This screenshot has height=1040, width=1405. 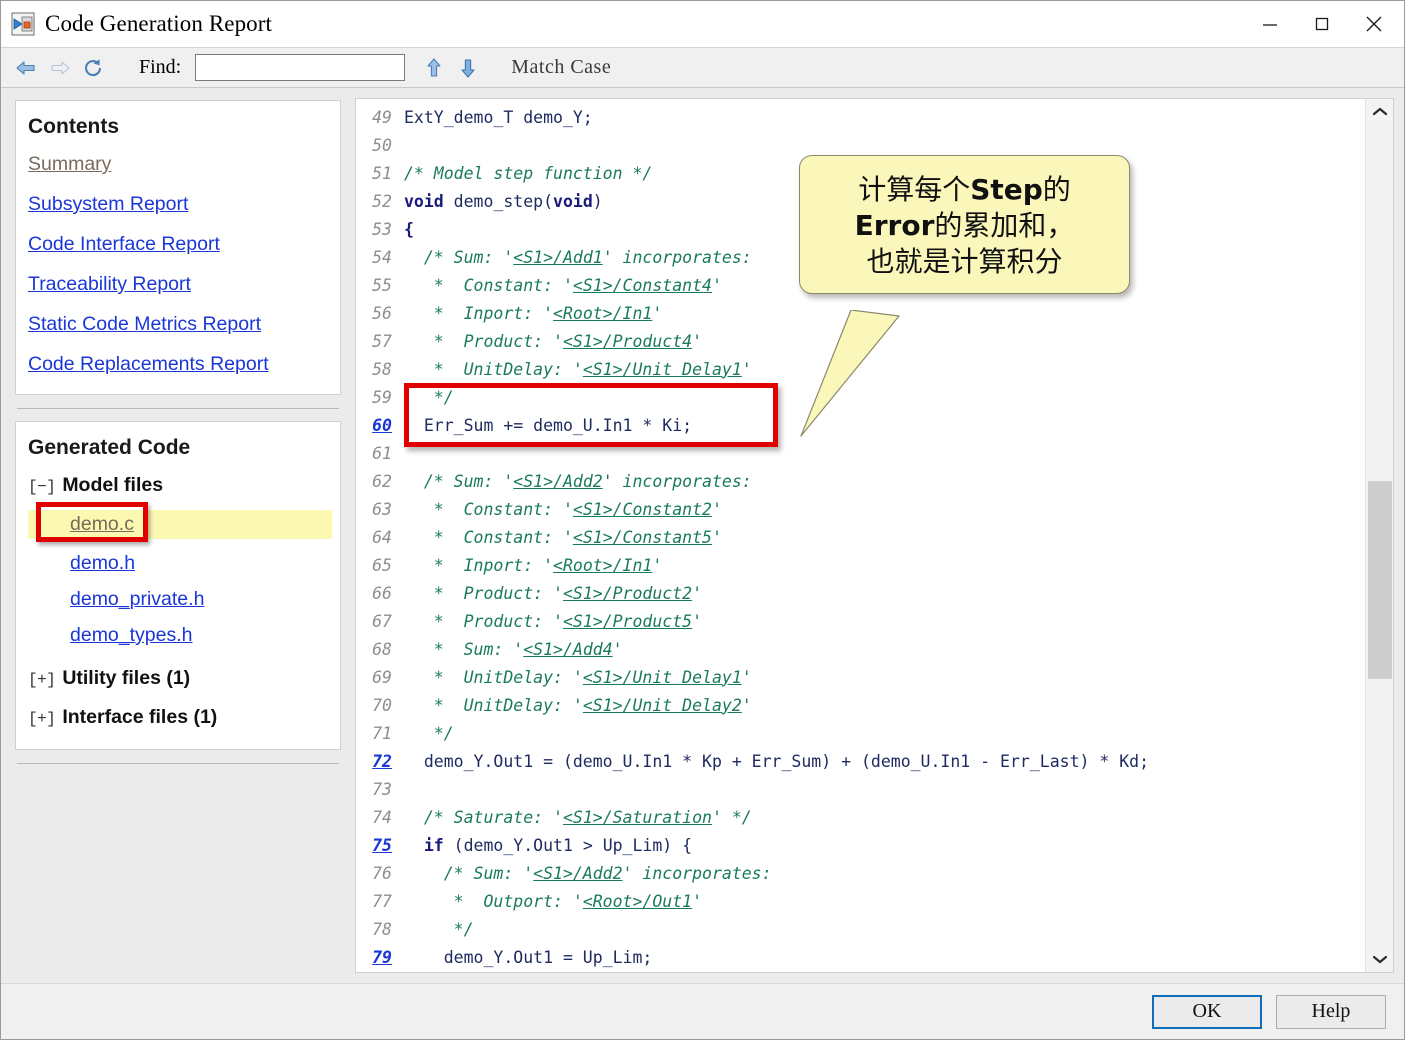 What do you see at coordinates (627, 621) in the screenshot?
I see `code-block-link: <S1>/Product5` at bounding box center [627, 621].